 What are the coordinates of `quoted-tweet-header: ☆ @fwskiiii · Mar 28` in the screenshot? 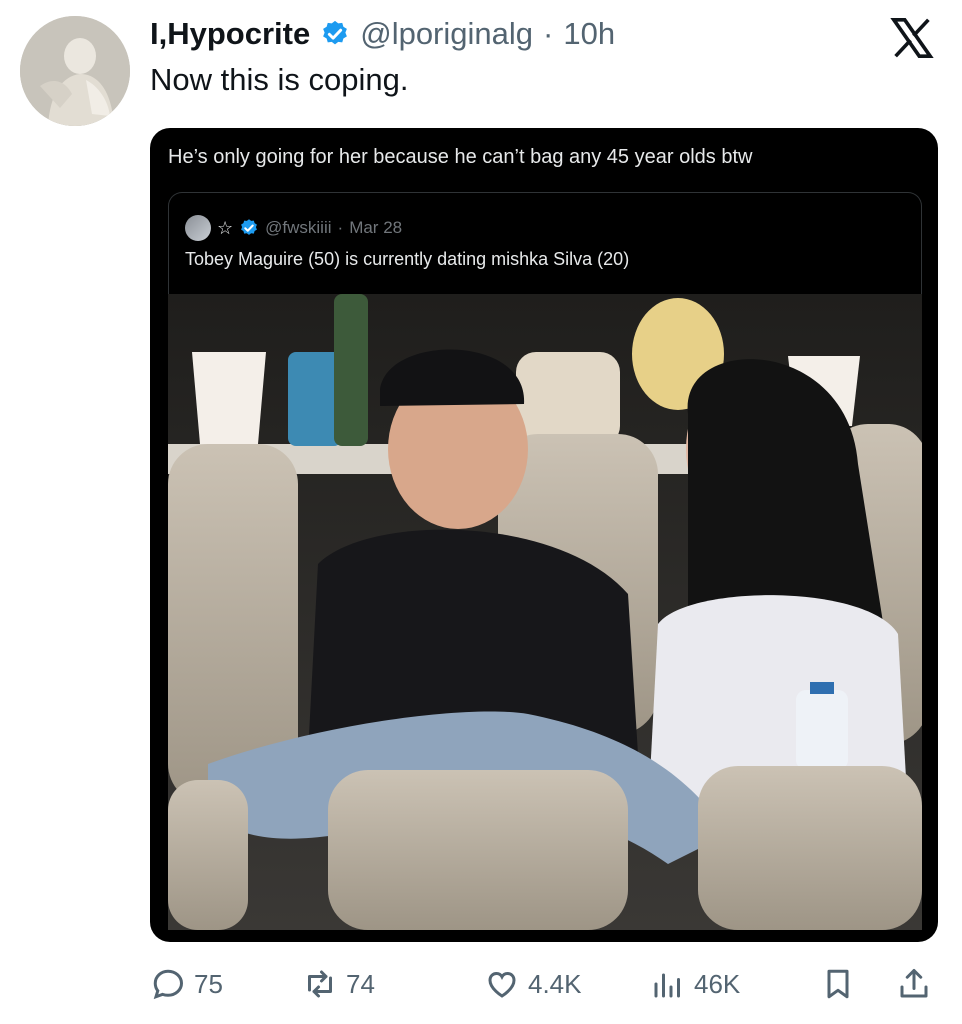 It's located at (293, 228).